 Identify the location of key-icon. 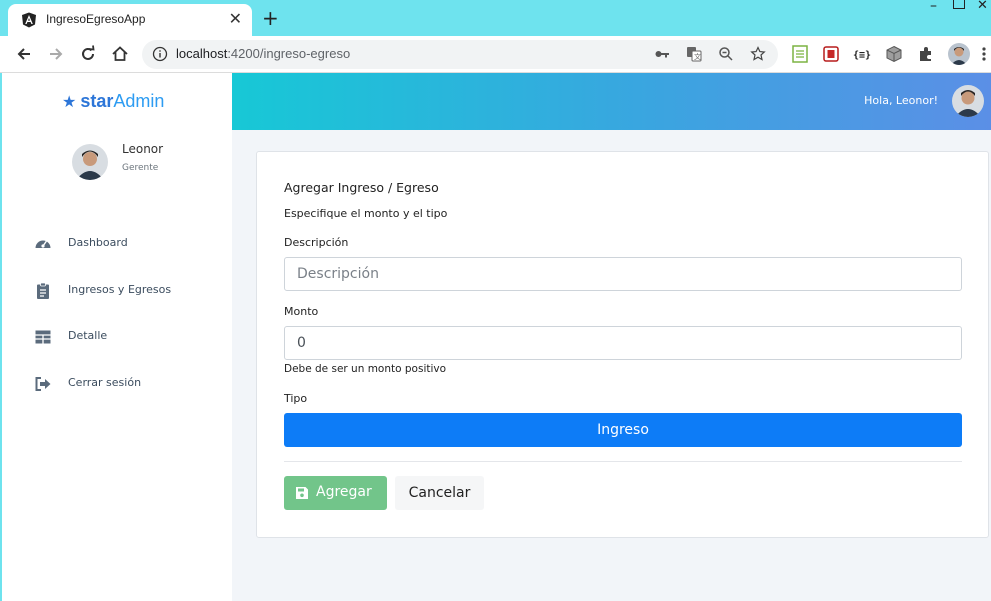
(662, 54).